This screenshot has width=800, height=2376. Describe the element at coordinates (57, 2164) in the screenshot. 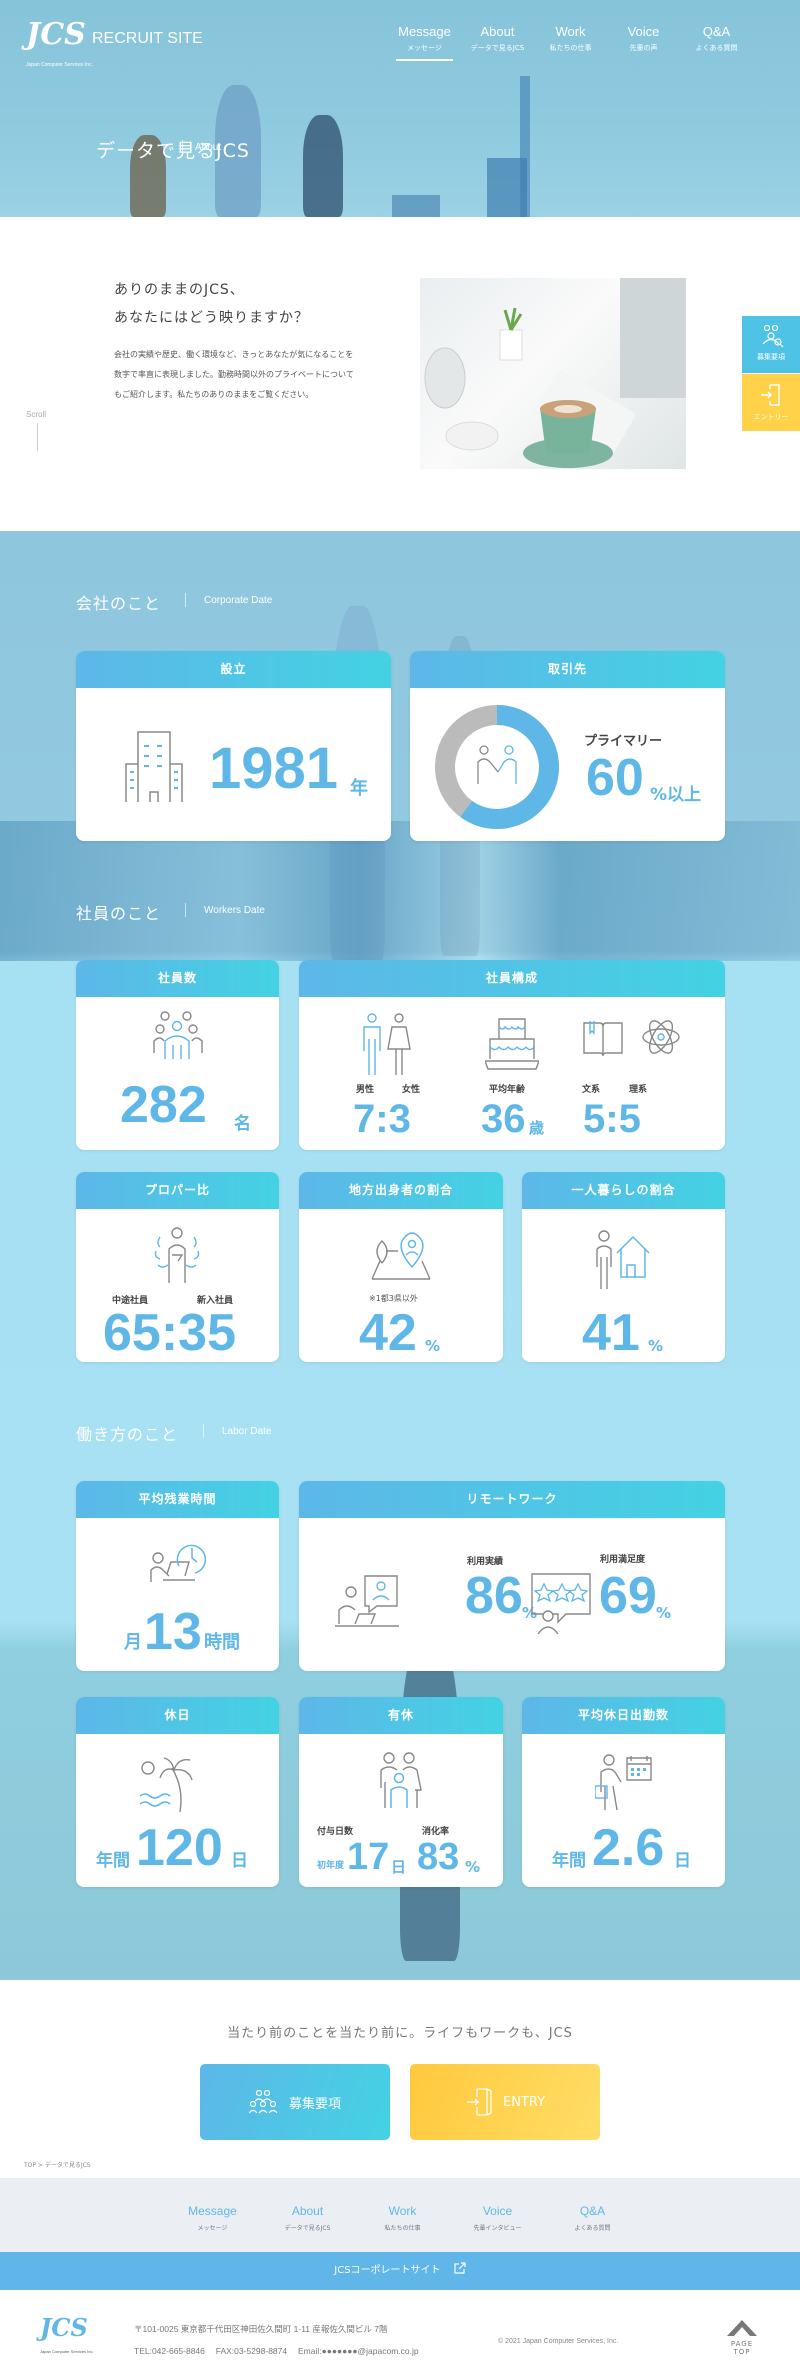

I see `breadcrumb: TOP > データで見るJCS` at that location.